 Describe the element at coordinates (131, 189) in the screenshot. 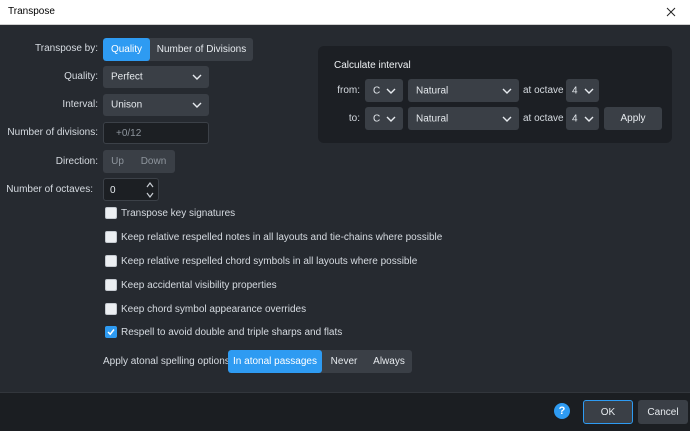

I see `number-of-octaves-spinner: 0` at that location.